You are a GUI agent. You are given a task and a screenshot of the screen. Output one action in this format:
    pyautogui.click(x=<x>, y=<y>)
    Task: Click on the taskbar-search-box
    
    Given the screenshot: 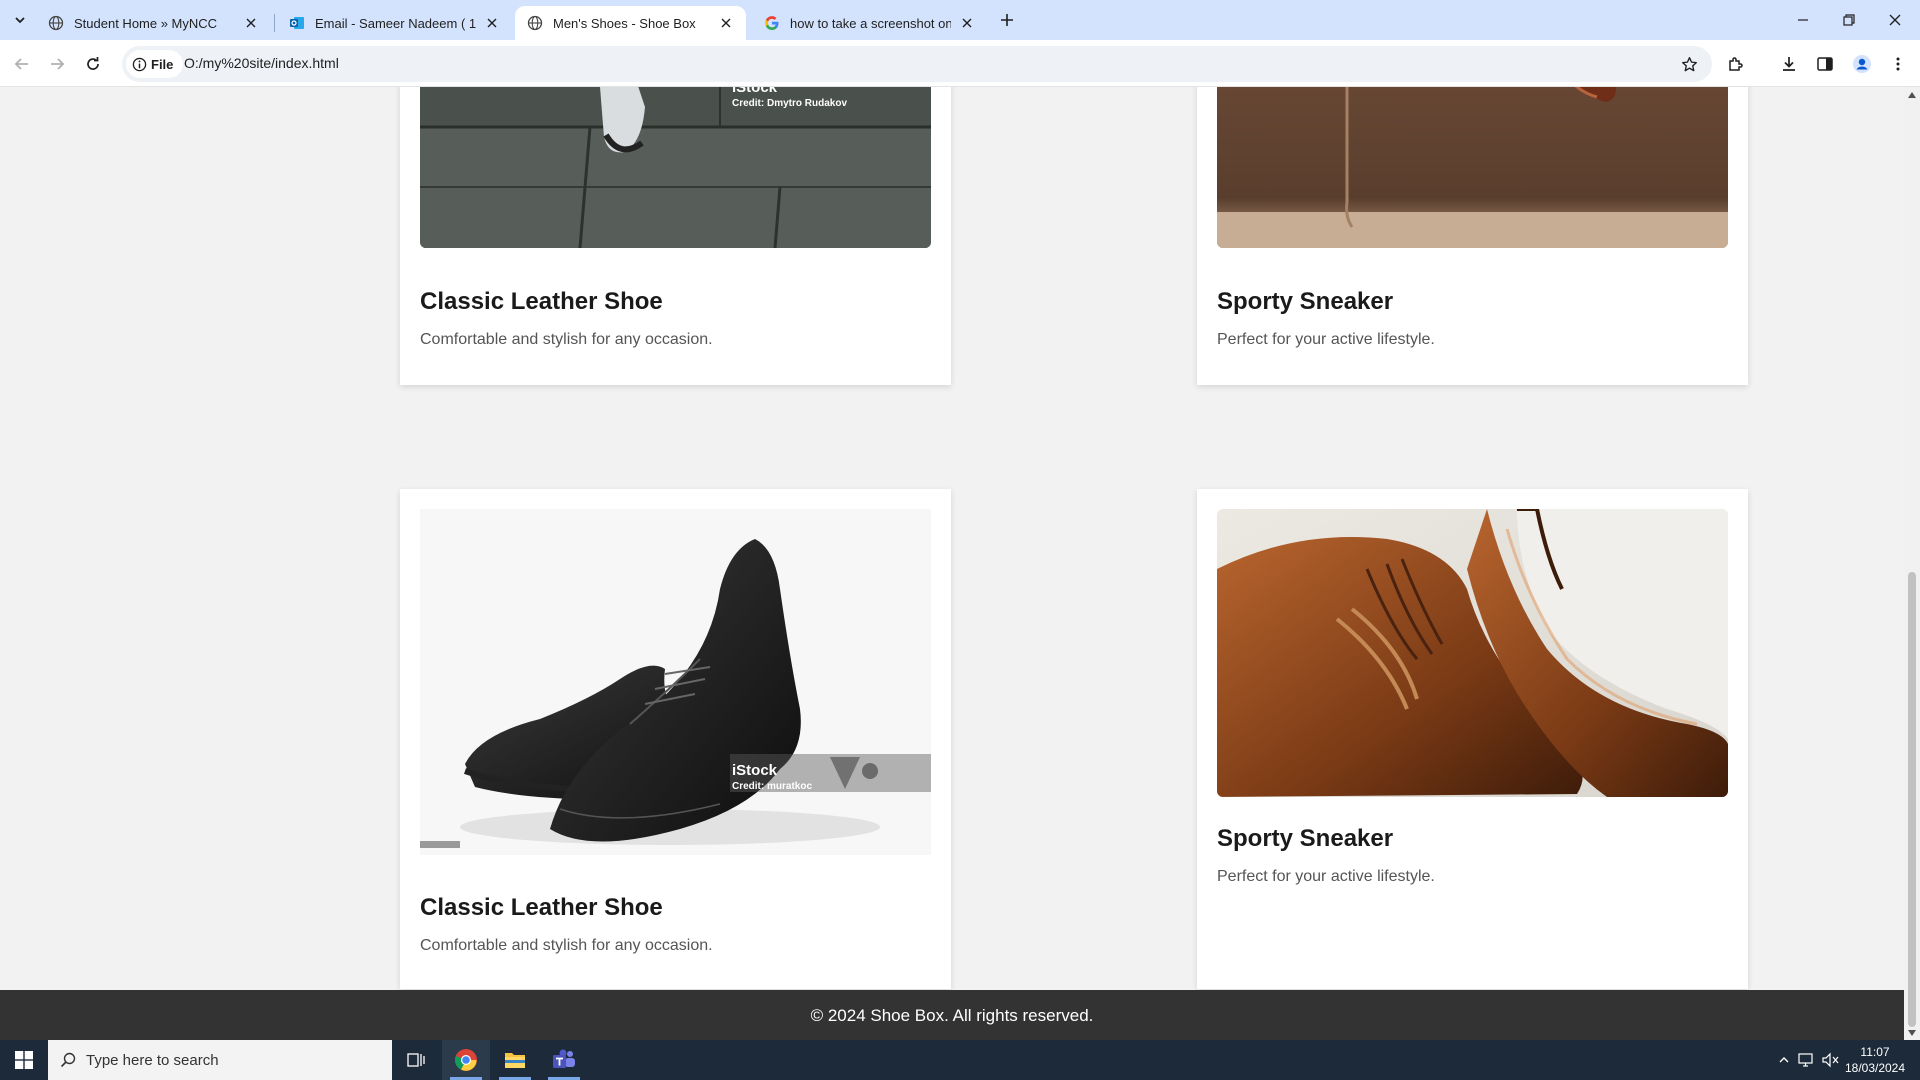 What is the action you would take?
    pyautogui.click(x=220, y=1060)
    